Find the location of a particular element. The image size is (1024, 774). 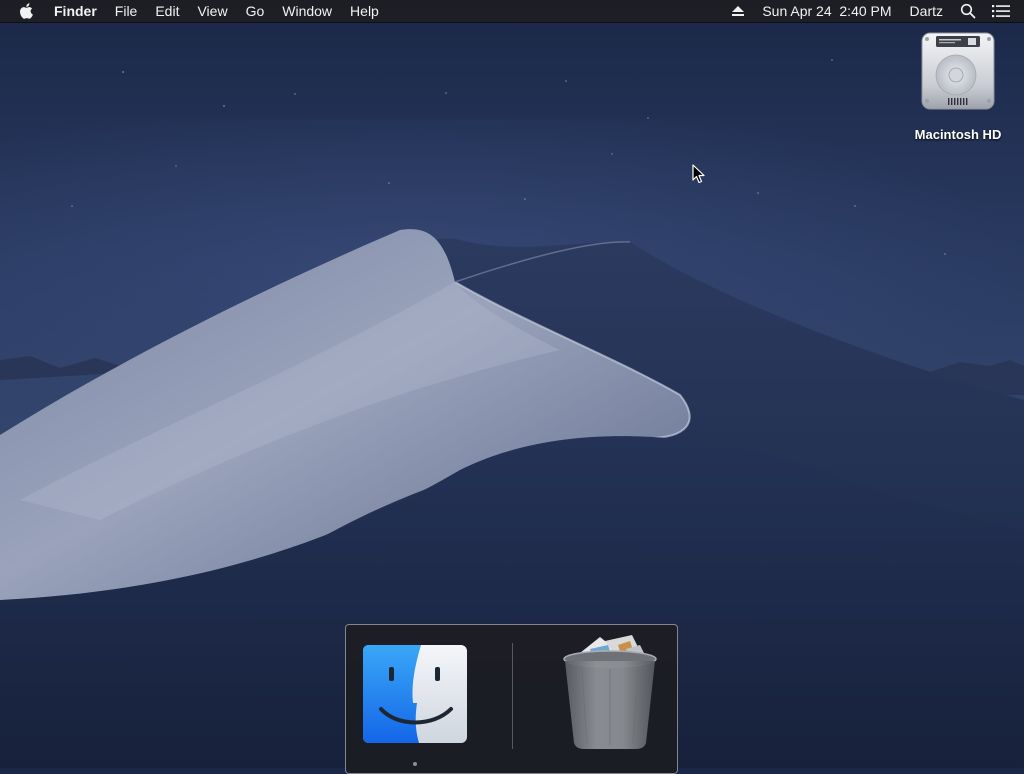

menu-user: Dartz is located at coordinates (926, 11).